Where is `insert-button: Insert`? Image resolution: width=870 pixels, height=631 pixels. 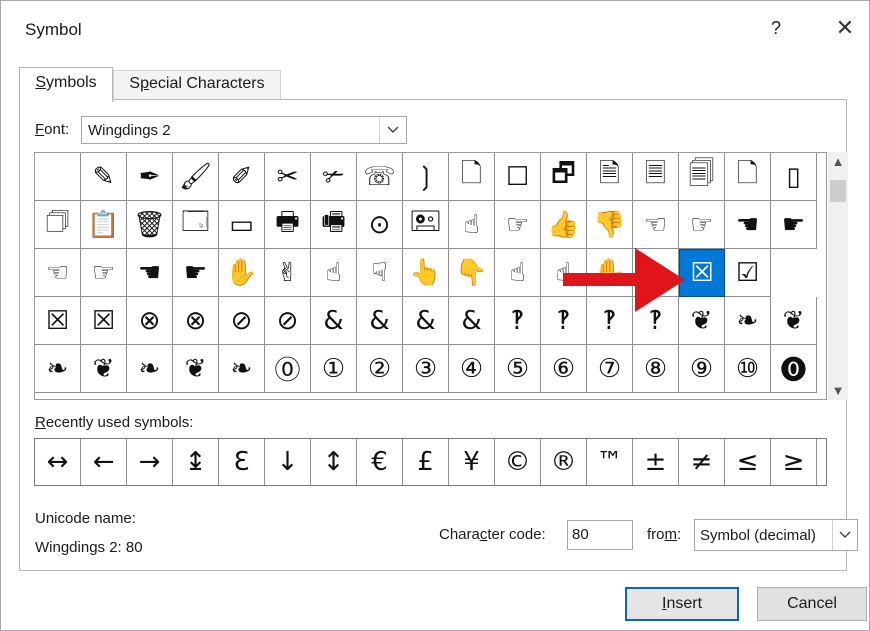
insert-button: Insert is located at coordinates (682, 604).